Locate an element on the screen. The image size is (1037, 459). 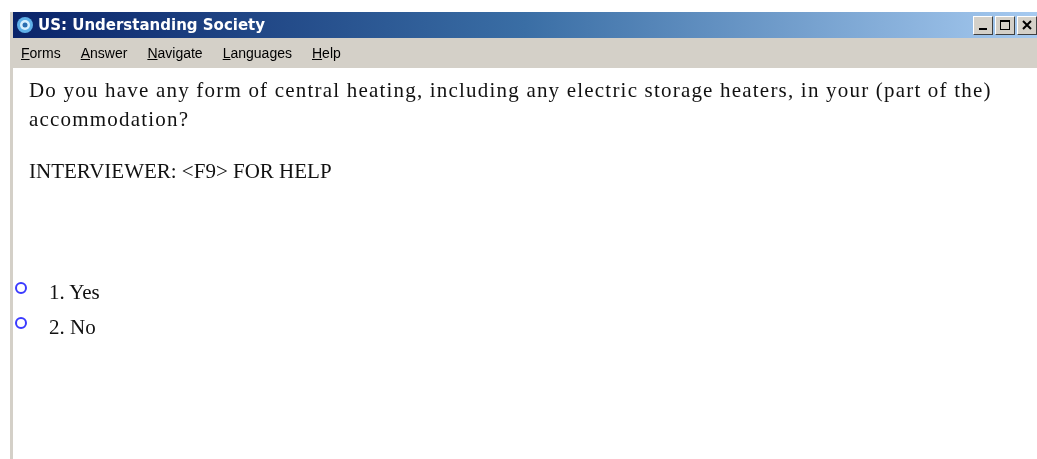
menu-item: Help is located at coordinates (326, 53).